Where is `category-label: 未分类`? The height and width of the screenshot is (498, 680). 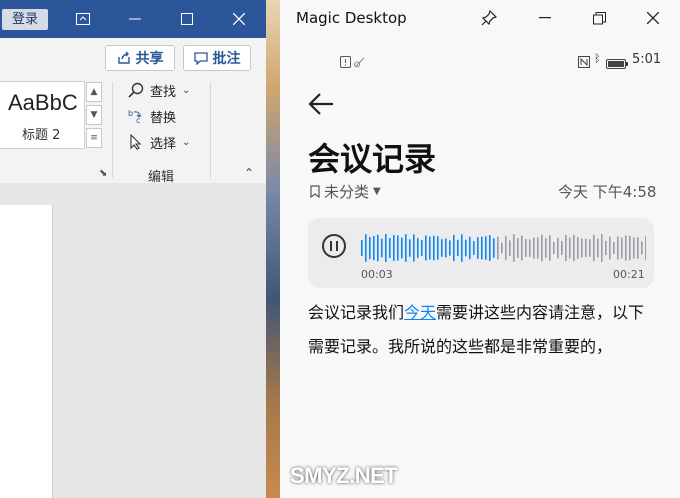
category-label: 未分类 is located at coordinates (347, 192).